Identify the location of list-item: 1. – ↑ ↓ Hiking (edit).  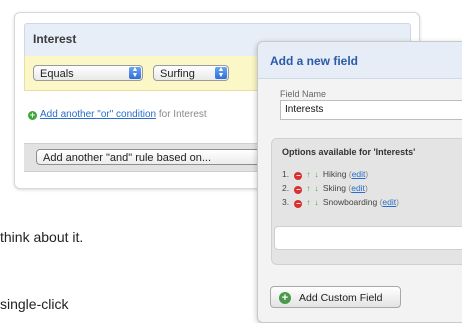
(325, 174).